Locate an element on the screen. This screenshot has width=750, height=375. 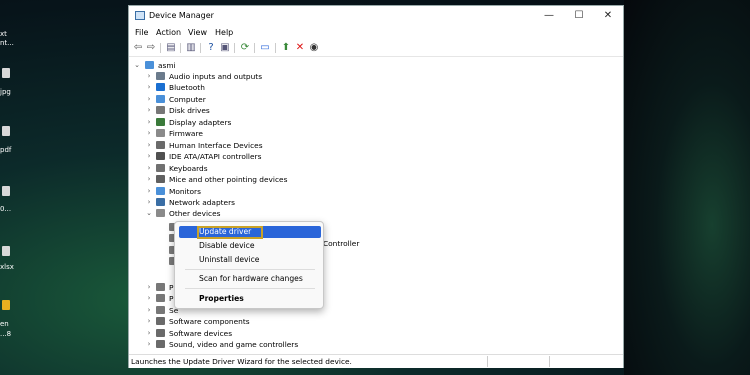
tree-item: › Sound, video and game controllers is located at coordinates (255, 344).